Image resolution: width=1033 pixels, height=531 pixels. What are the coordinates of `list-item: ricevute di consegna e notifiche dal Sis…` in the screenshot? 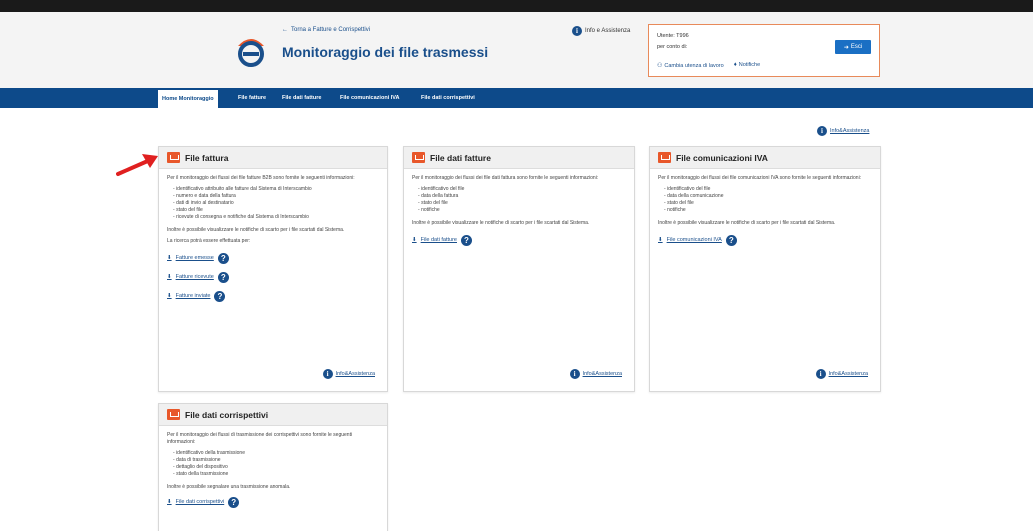 It's located at (276, 217).